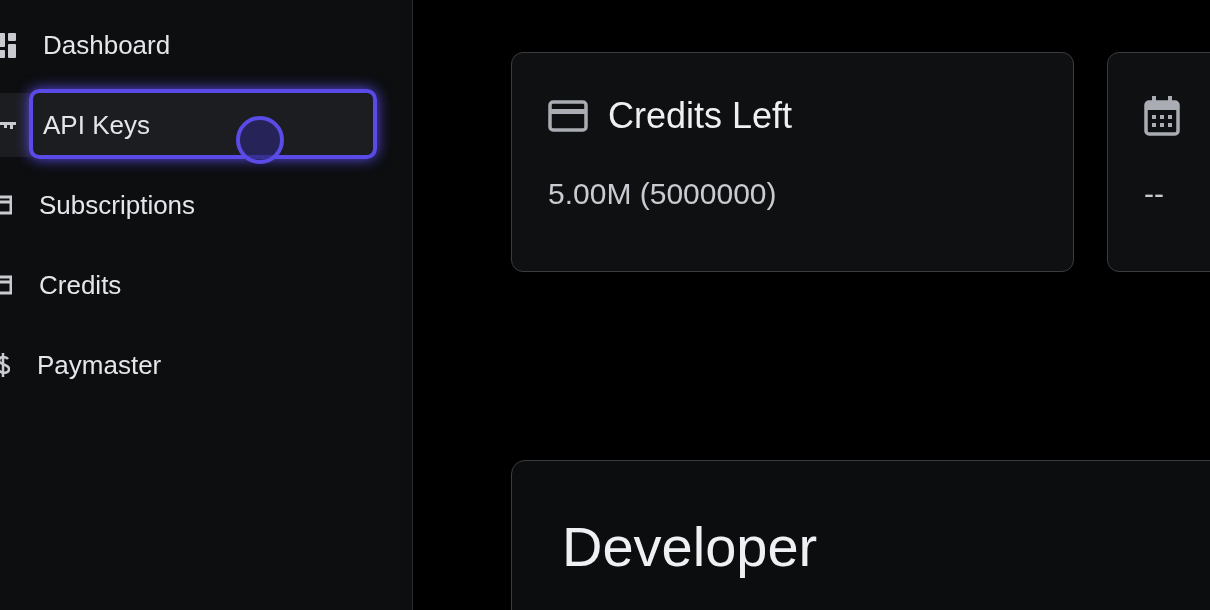 The image size is (1210, 610). What do you see at coordinates (188, 365) in the screenshot?
I see `nav-item: Paymaster` at bounding box center [188, 365].